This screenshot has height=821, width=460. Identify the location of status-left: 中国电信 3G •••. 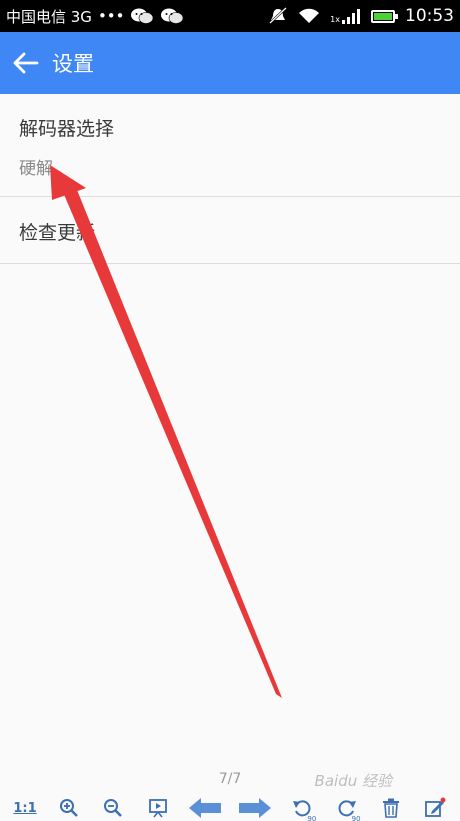
(95, 16).